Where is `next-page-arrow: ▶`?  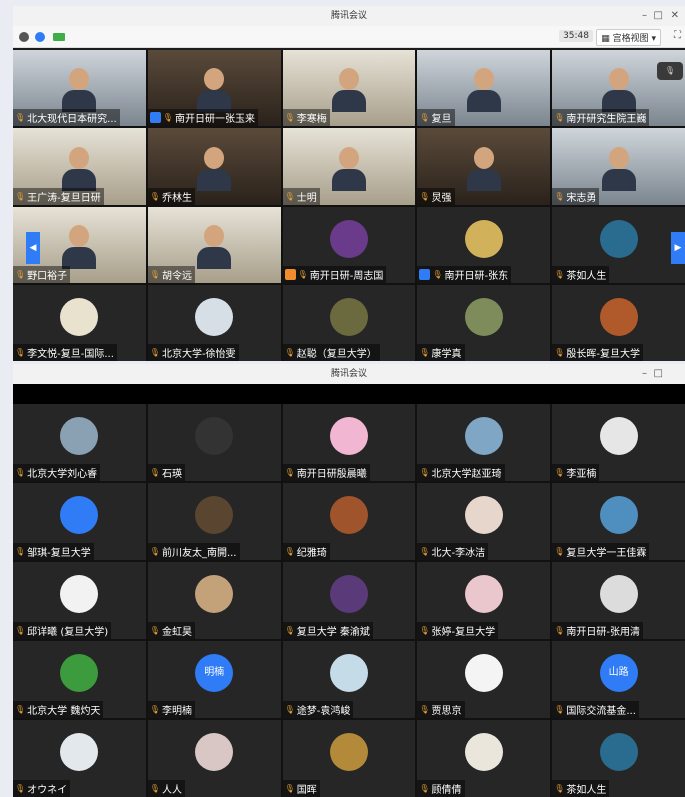
next-page-arrow: ▶ is located at coordinates (678, 248).